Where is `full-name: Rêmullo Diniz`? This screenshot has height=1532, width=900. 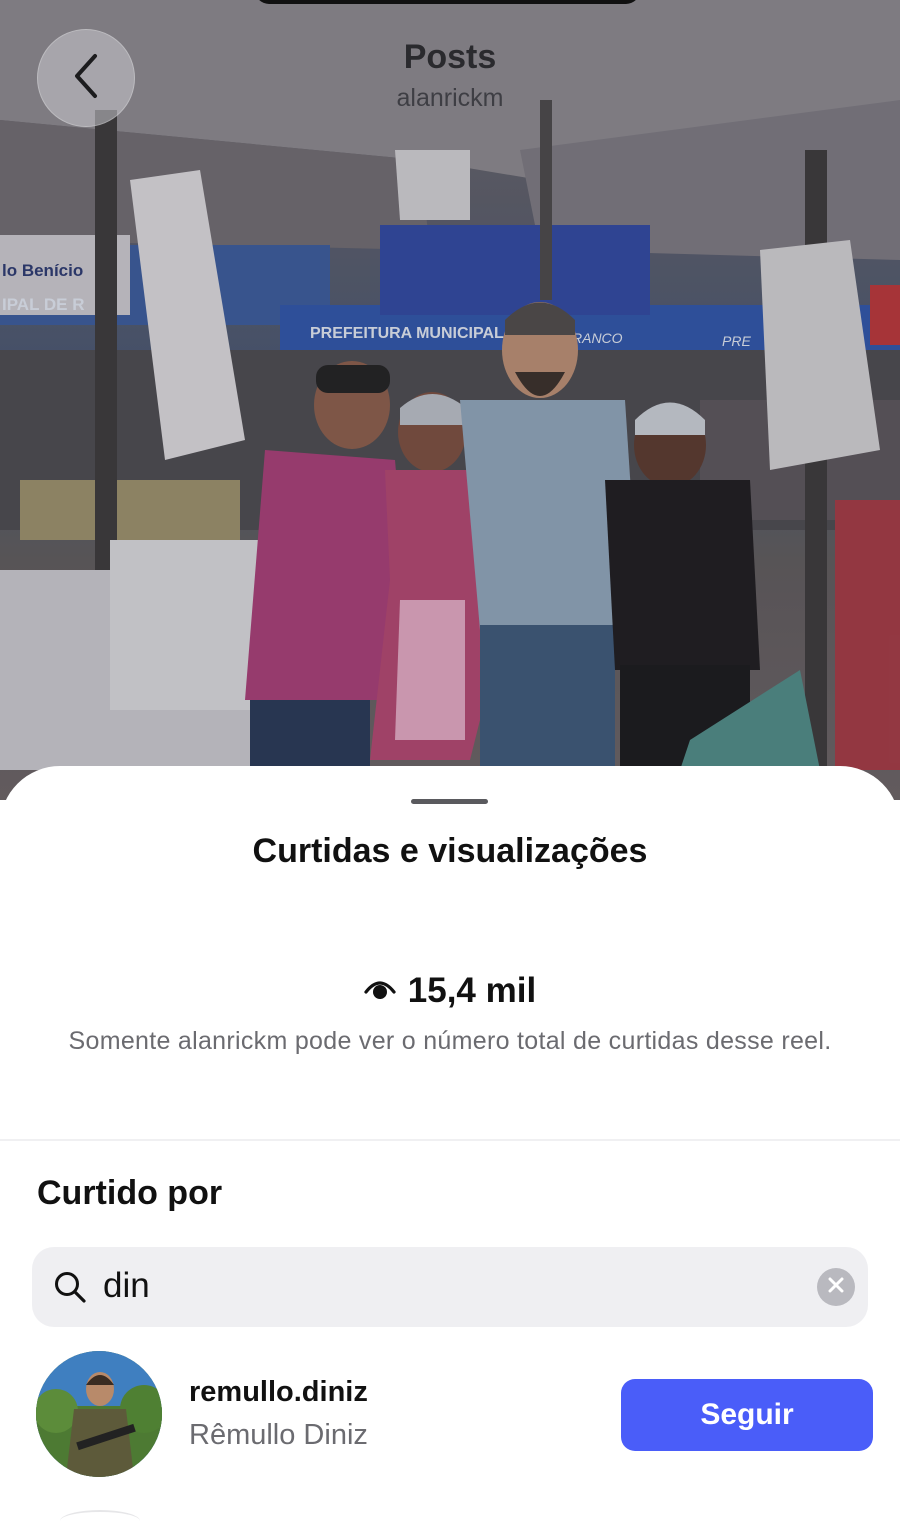 full-name: Rêmullo Diniz is located at coordinates (278, 1435).